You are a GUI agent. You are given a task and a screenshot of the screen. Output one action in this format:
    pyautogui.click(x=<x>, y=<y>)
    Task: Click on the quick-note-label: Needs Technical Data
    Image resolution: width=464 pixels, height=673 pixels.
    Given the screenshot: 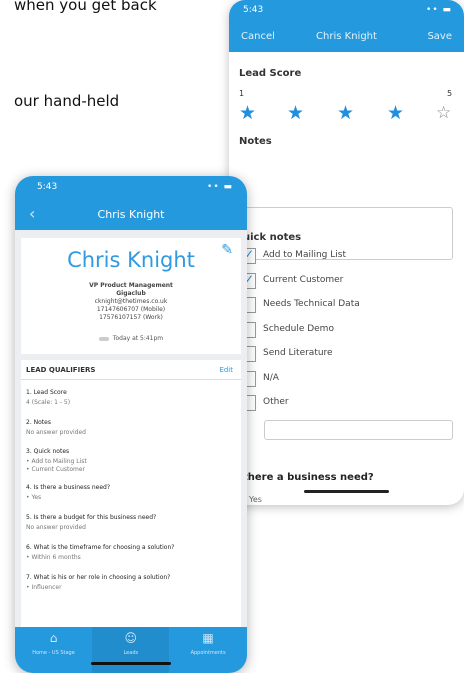 What is the action you would take?
    pyautogui.click(x=311, y=304)
    